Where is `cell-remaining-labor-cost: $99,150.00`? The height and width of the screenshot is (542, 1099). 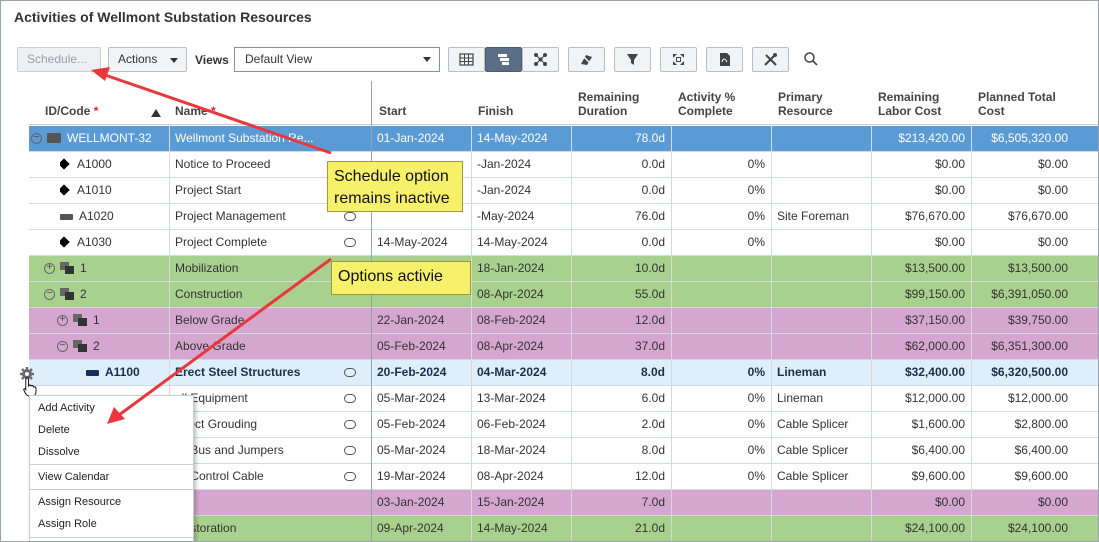 cell-remaining-labor-cost: $99,150.00 is located at coordinates (918, 294).